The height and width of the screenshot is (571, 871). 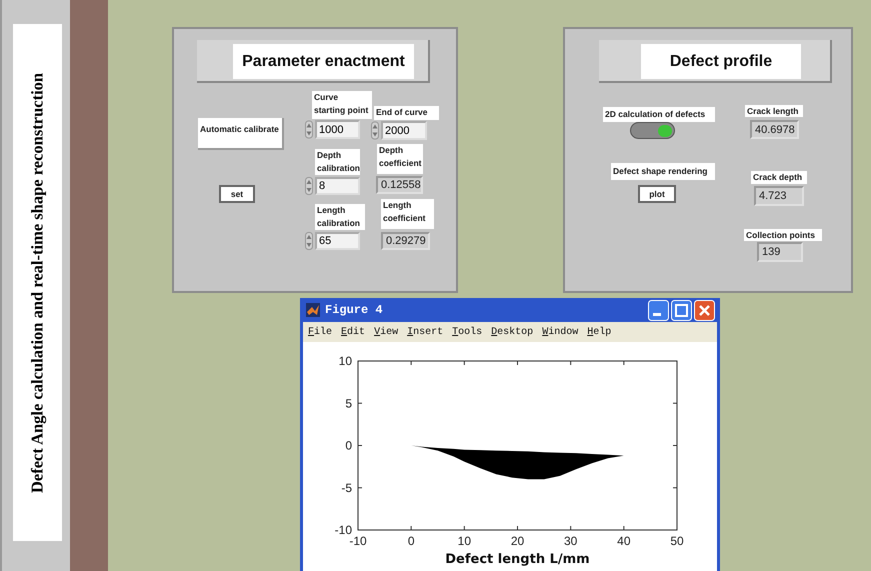 I want to click on menu-item: Edit, so click(x=353, y=332).